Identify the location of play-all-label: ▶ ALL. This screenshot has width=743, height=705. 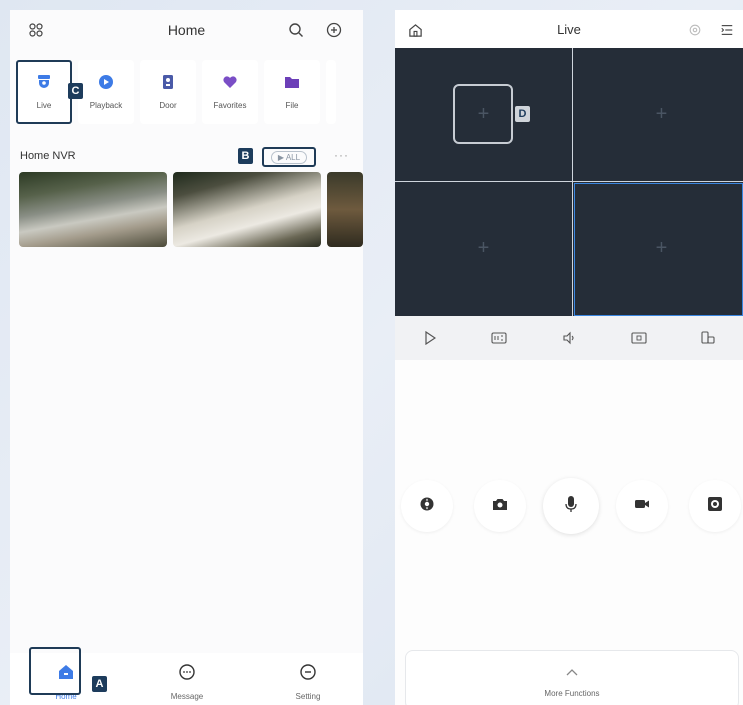
(289, 157).